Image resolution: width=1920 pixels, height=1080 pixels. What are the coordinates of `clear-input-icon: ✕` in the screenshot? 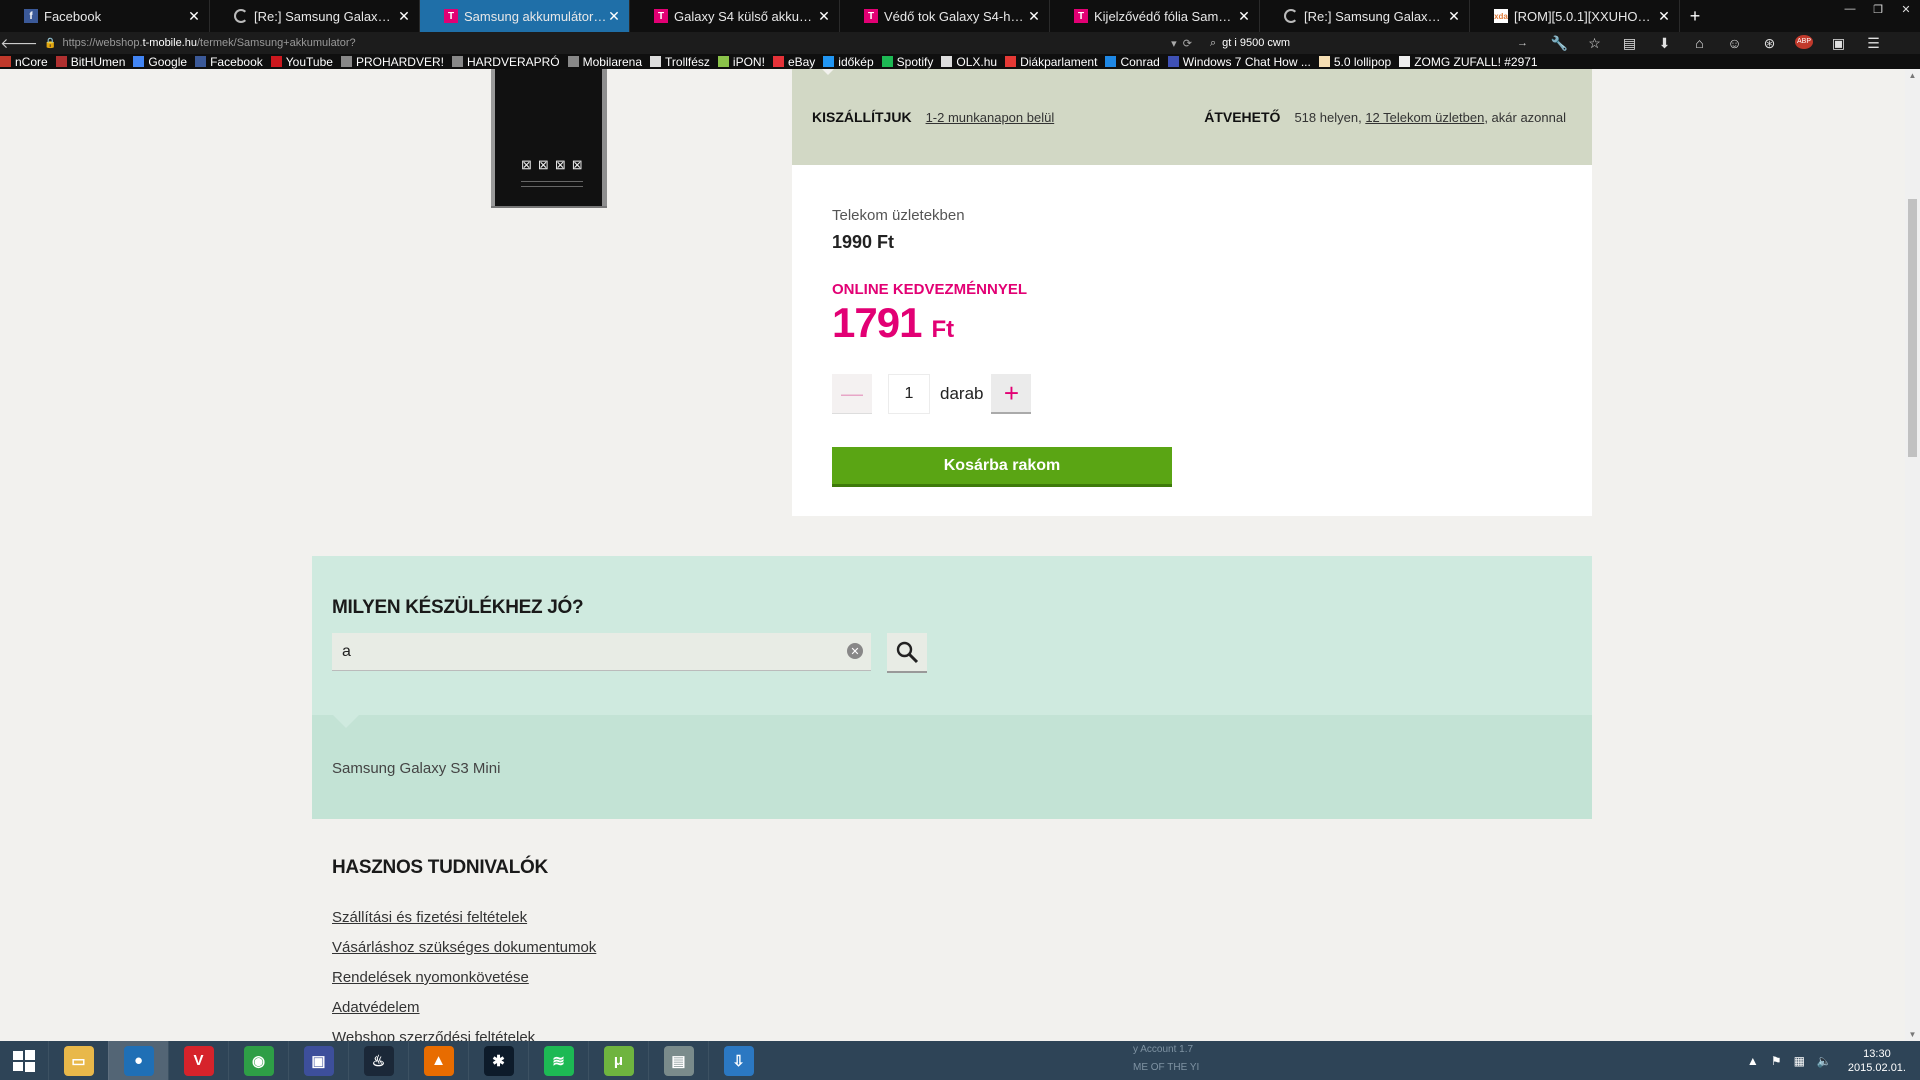 It's located at (855, 651).